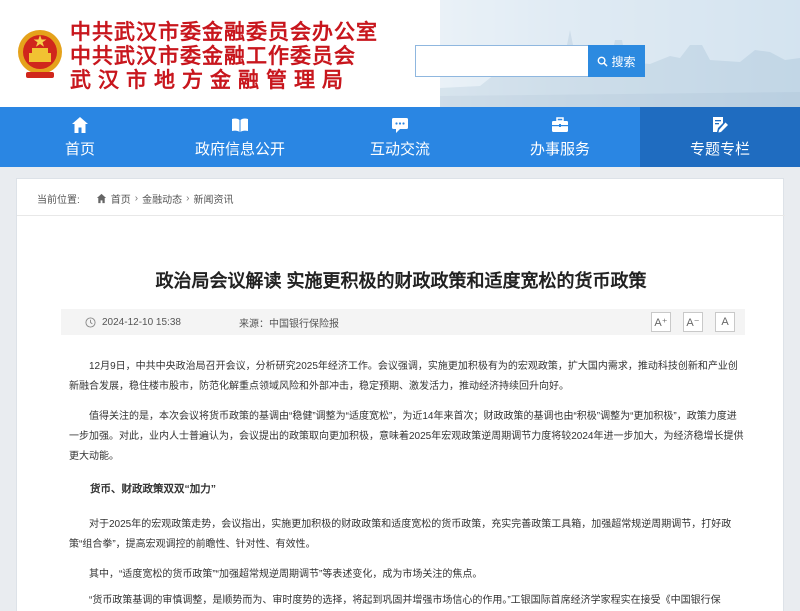 This screenshot has height=611, width=800. I want to click on nav-item-interaction: 互动交流, so click(400, 137).